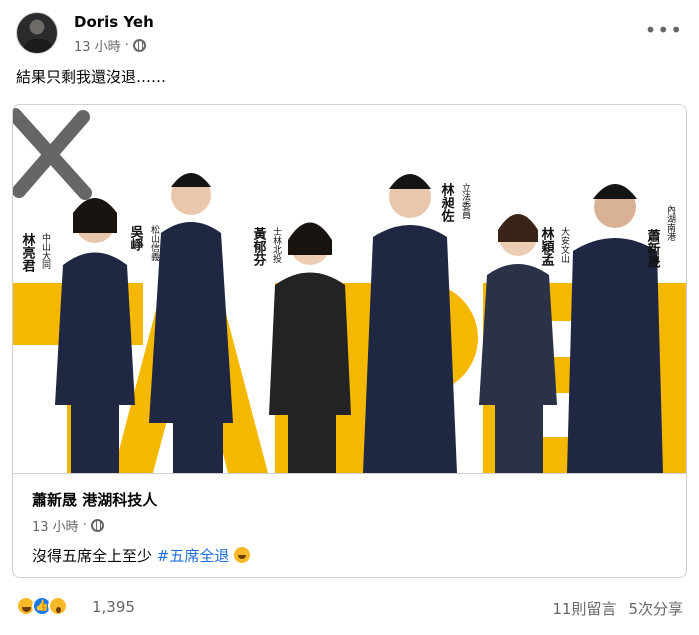 This screenshot has width=699, height=635. I want to click on reaction-icons: 👍, so click(42, 606).